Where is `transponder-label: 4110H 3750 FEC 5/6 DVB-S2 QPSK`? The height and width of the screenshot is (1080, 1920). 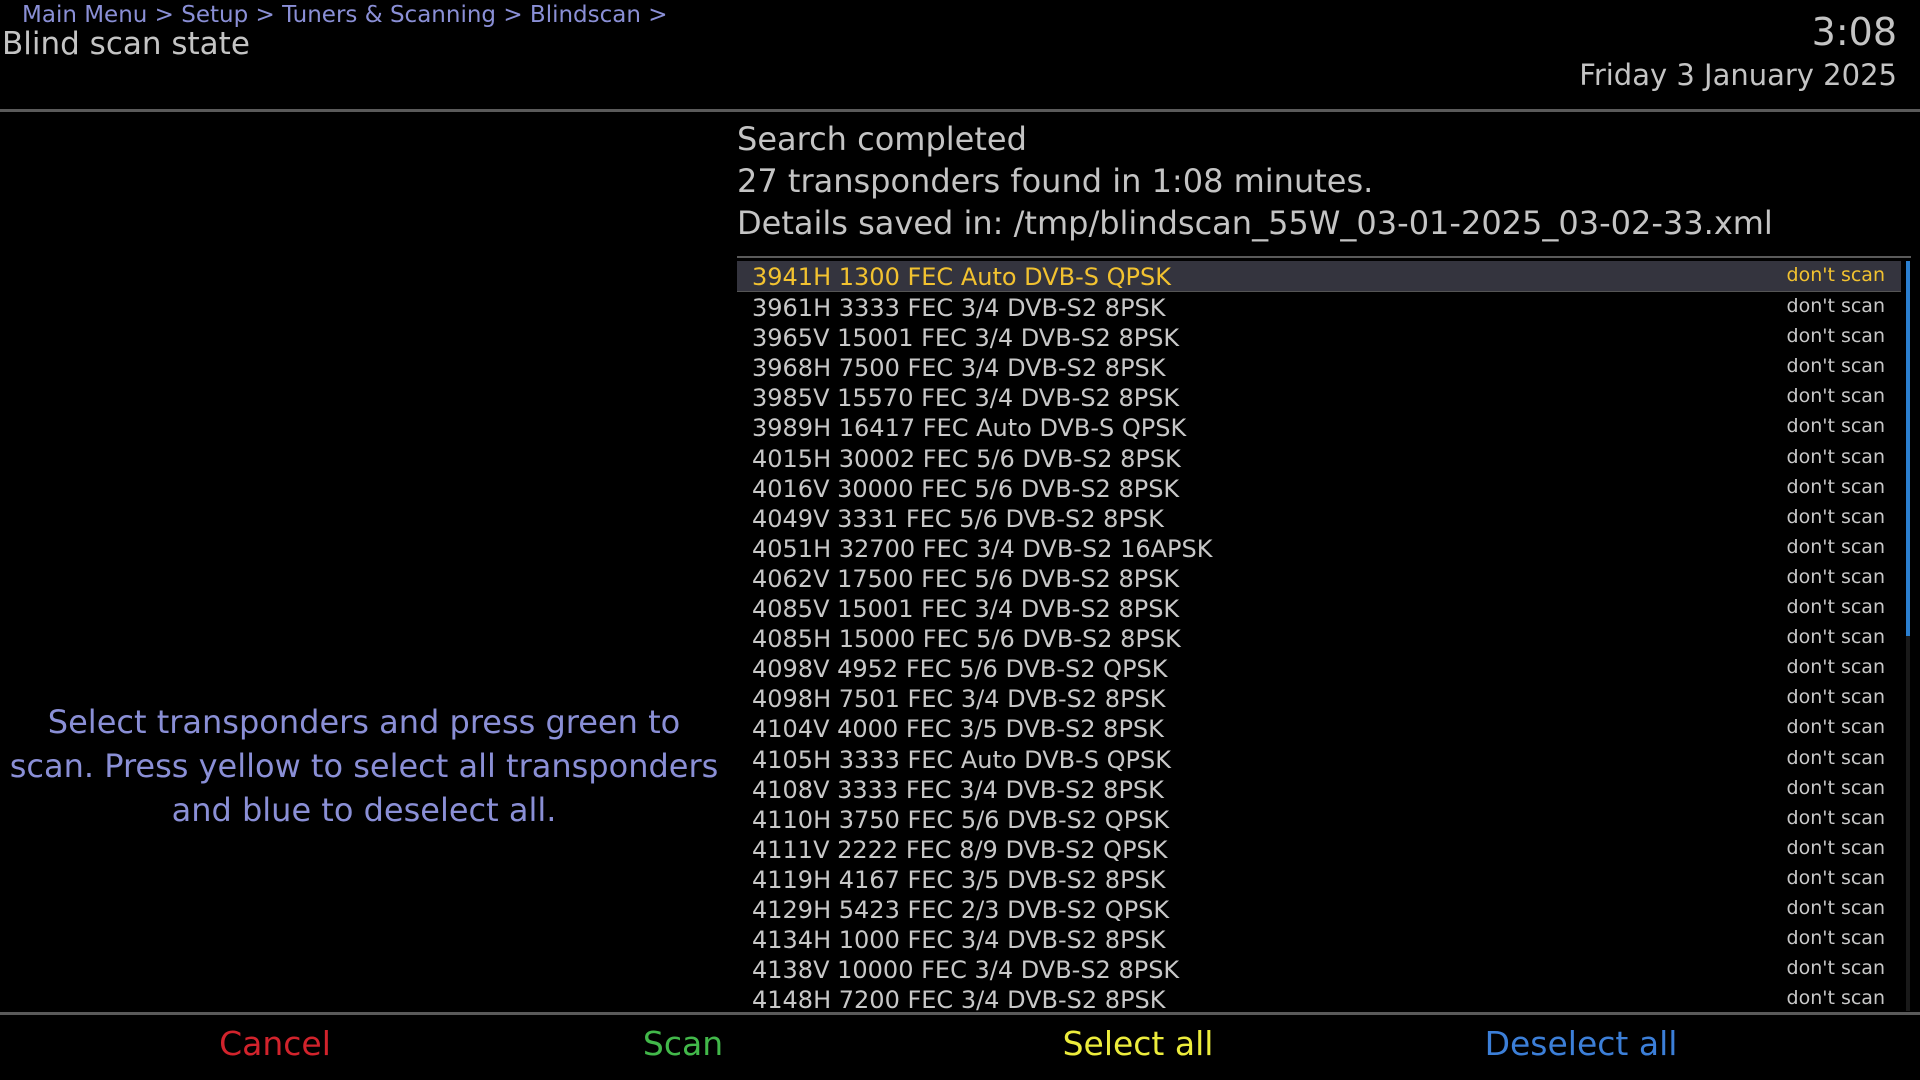 transponder-label: 4110H 3750 FEC 5/6 DVB-S2 QPSK is located at coordinates (961, 819).